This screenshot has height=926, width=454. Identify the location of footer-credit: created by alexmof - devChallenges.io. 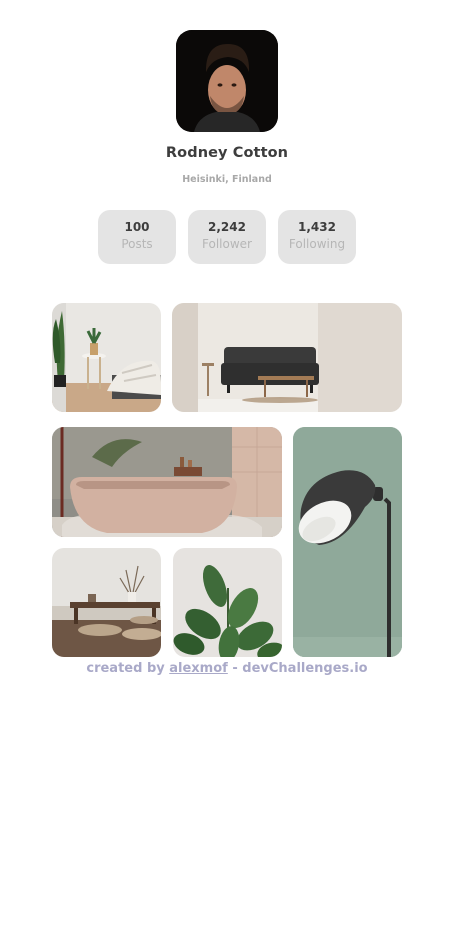
(227, 668).